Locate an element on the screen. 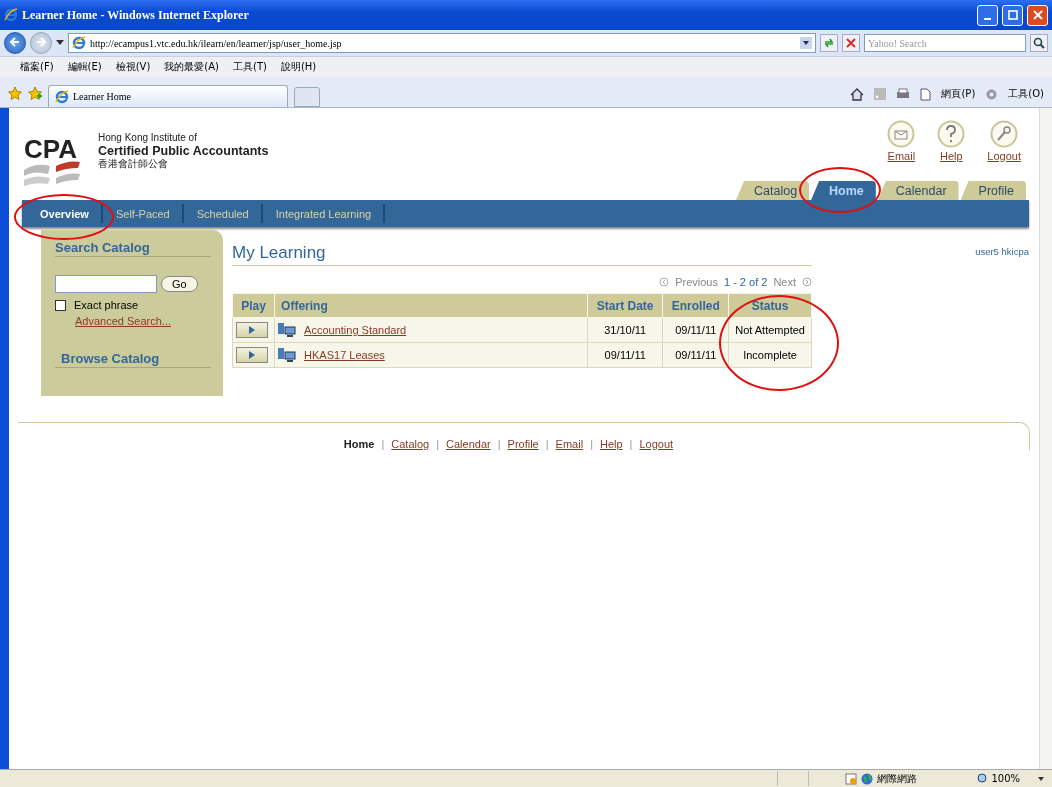  search-field: Yahoo! Search is located at coordinates (945, 43).